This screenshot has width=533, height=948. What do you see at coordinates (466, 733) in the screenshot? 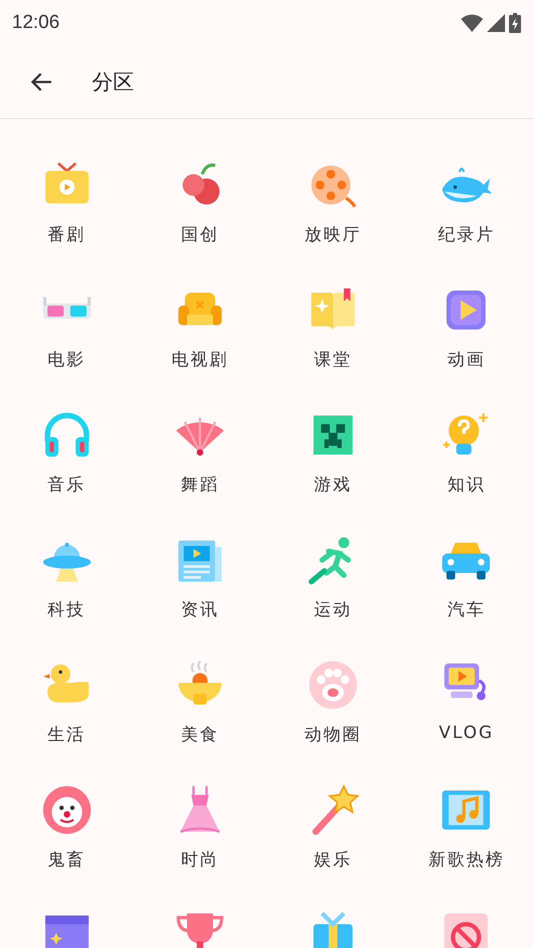
I see `category-label: VLOG` at bounding box center [466, 733].